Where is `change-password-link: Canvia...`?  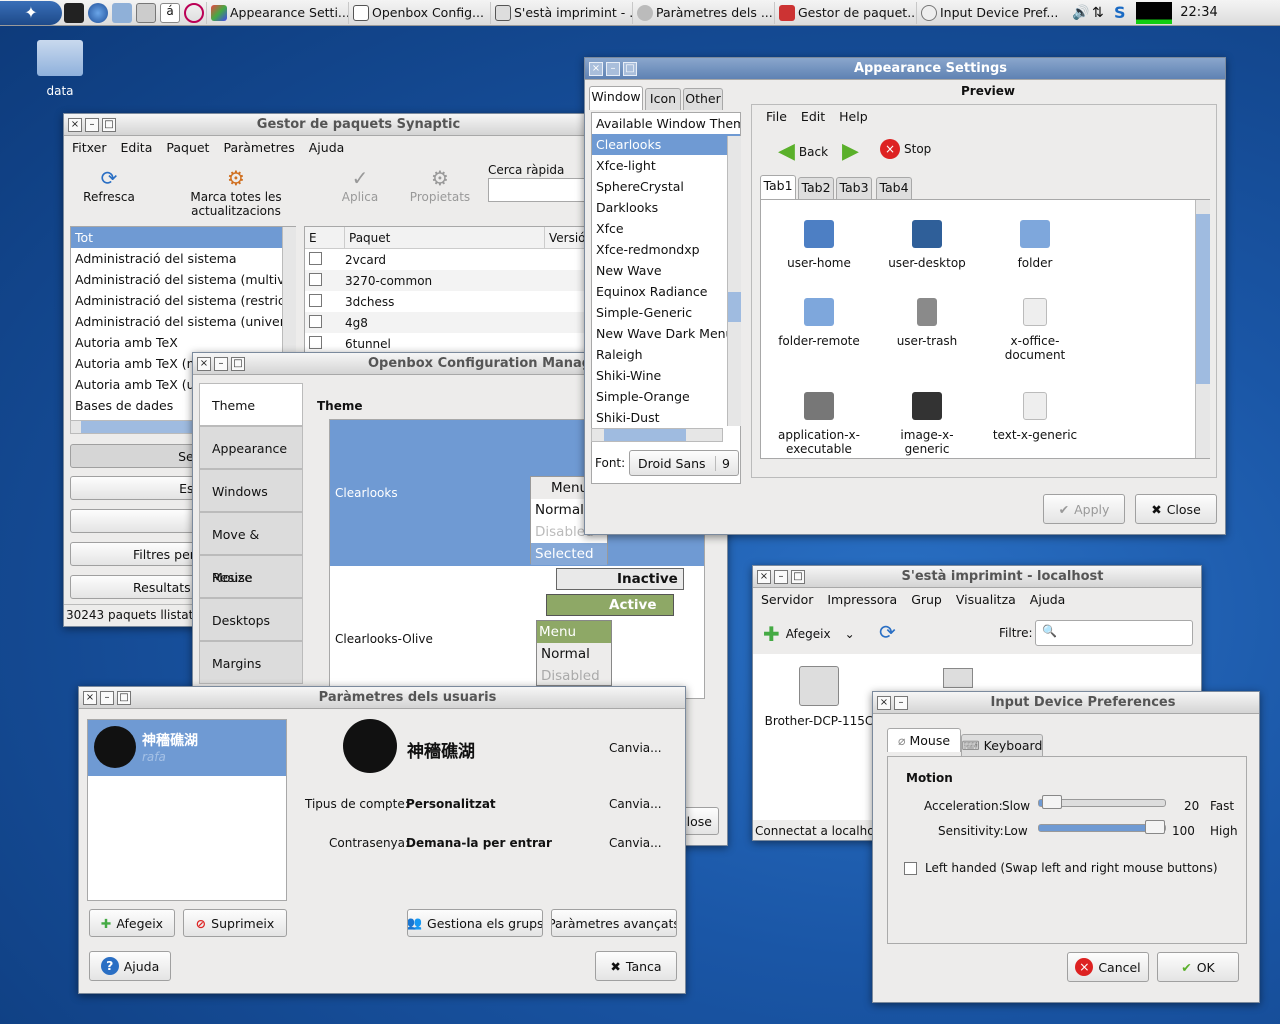
change-password-link: Canvia... is located at coordinates (635, 843).